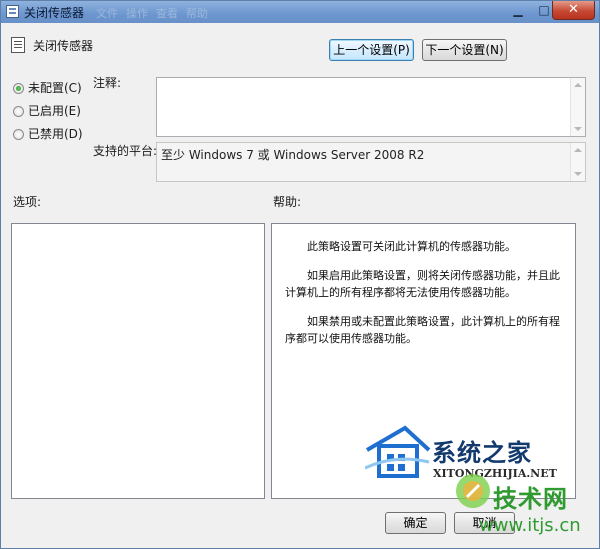 This screenshot has height=549, width=600. I want to click on platform-field: 至少 Windows 7 或 Windows Server 2008 R2, so click(371, 162).